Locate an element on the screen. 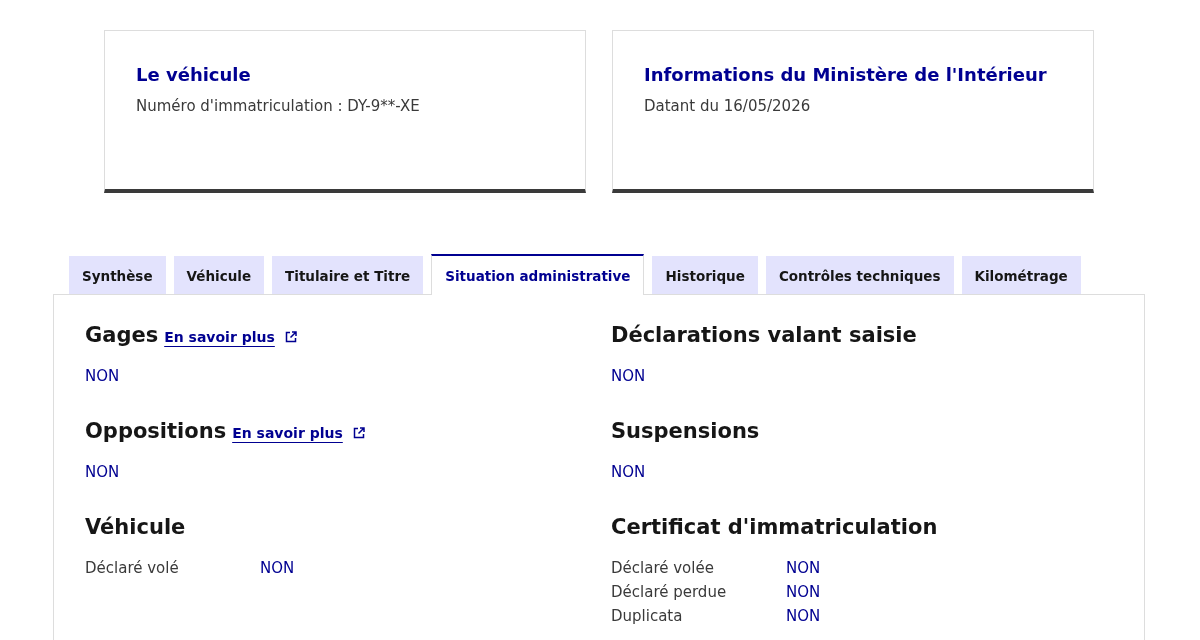  section-title: Gages is located at coordinates (122, 335).